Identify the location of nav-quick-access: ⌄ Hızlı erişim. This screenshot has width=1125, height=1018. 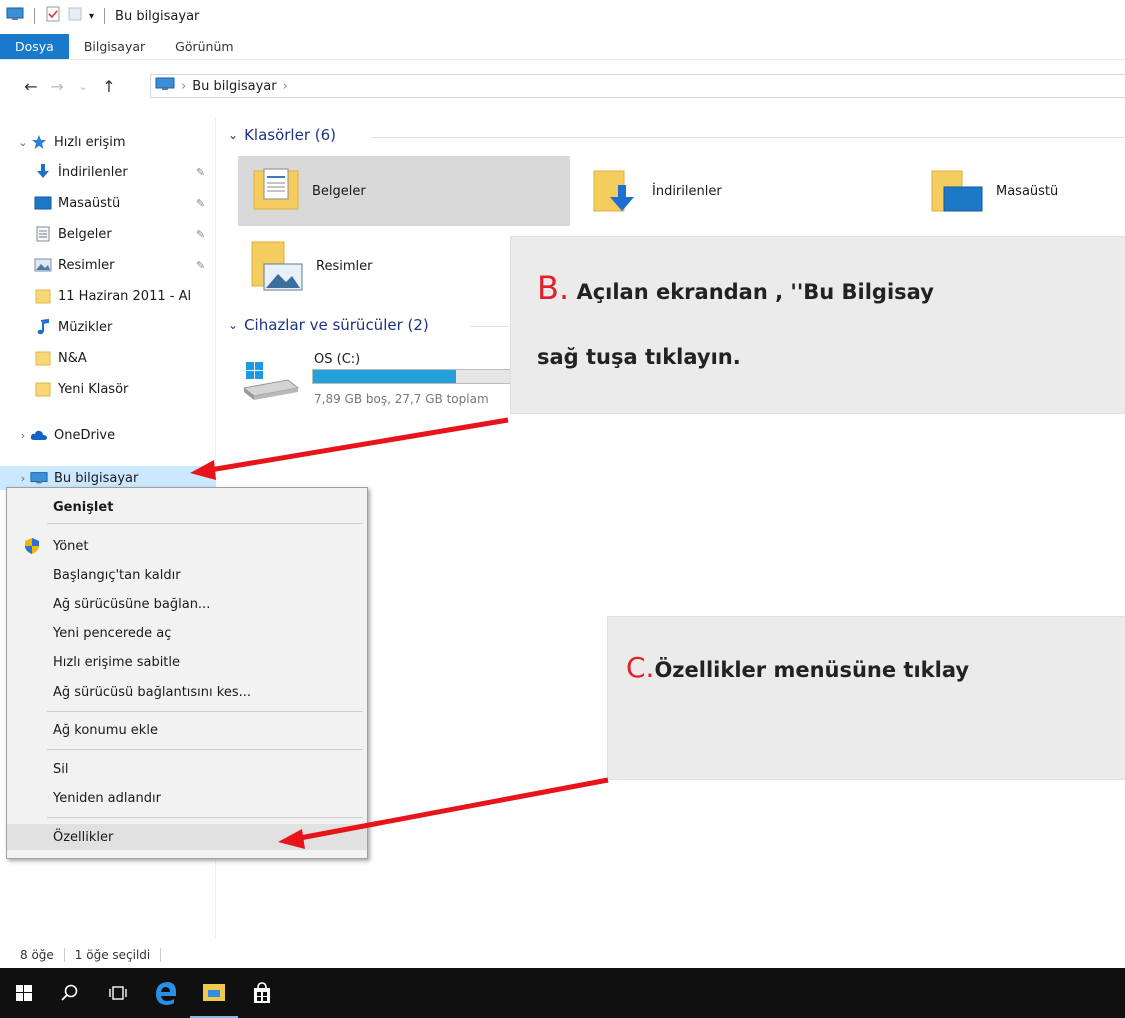
(108, 142).